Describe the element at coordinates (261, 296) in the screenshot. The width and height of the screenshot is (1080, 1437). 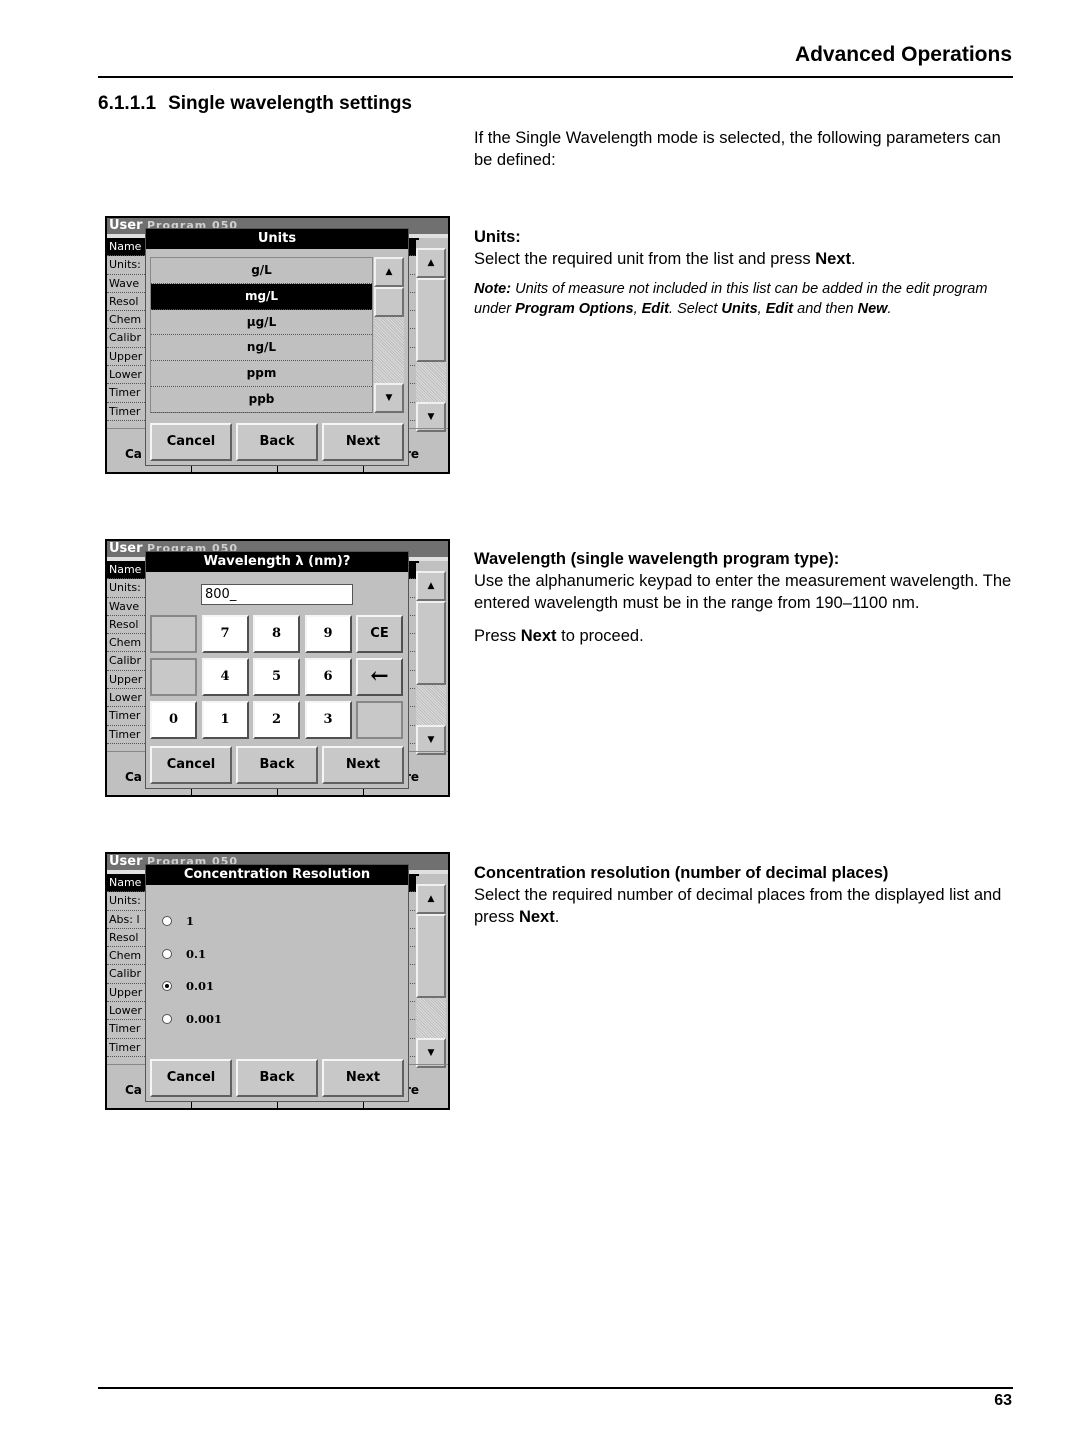
I see `unit-option-selected: mg/L` at that location.